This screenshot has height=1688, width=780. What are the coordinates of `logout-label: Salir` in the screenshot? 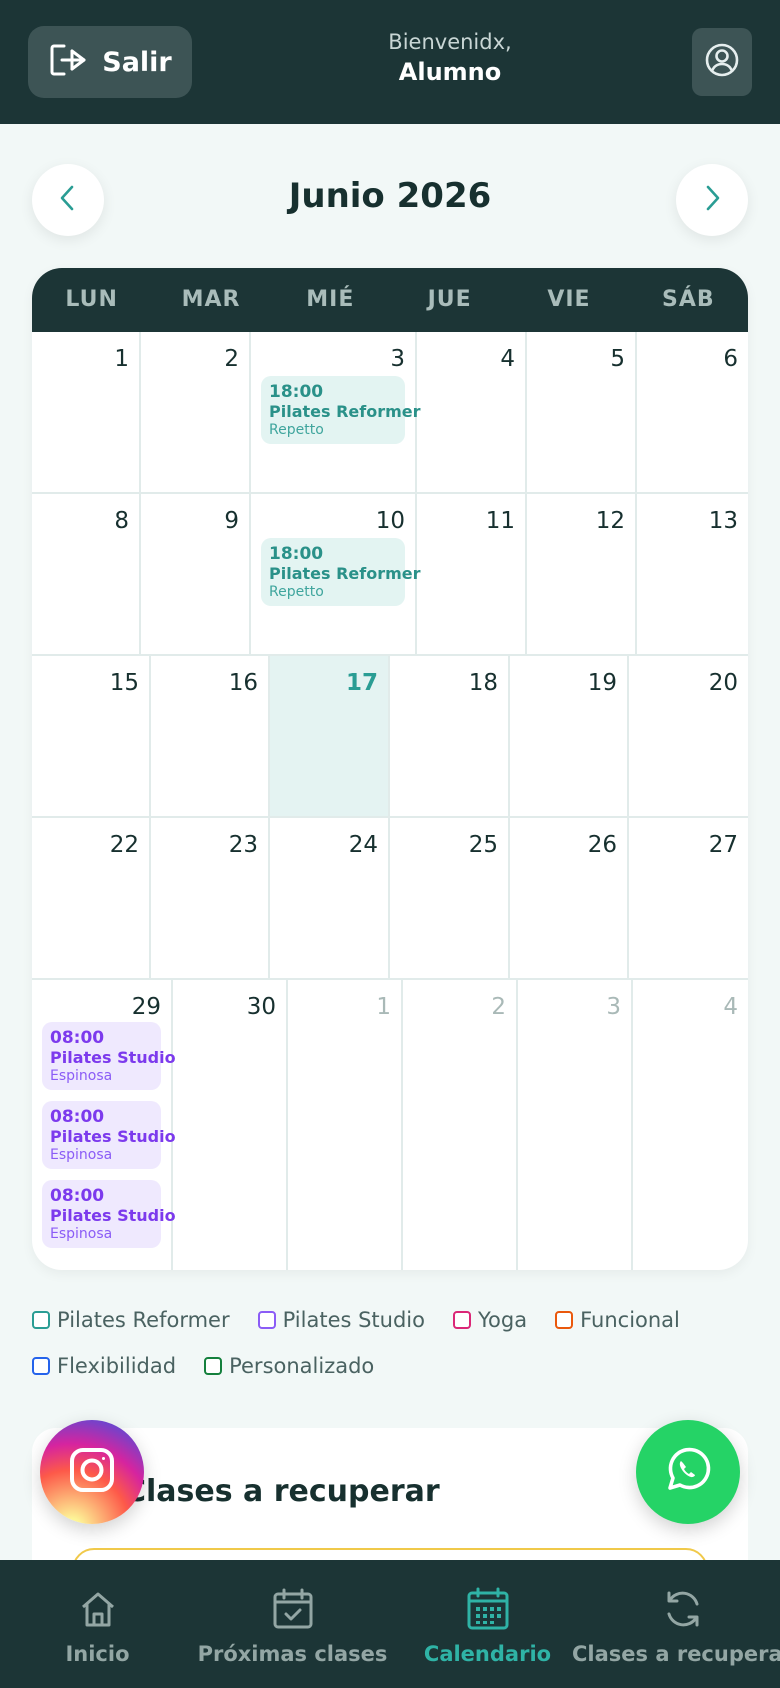 It's located at (137, 62).